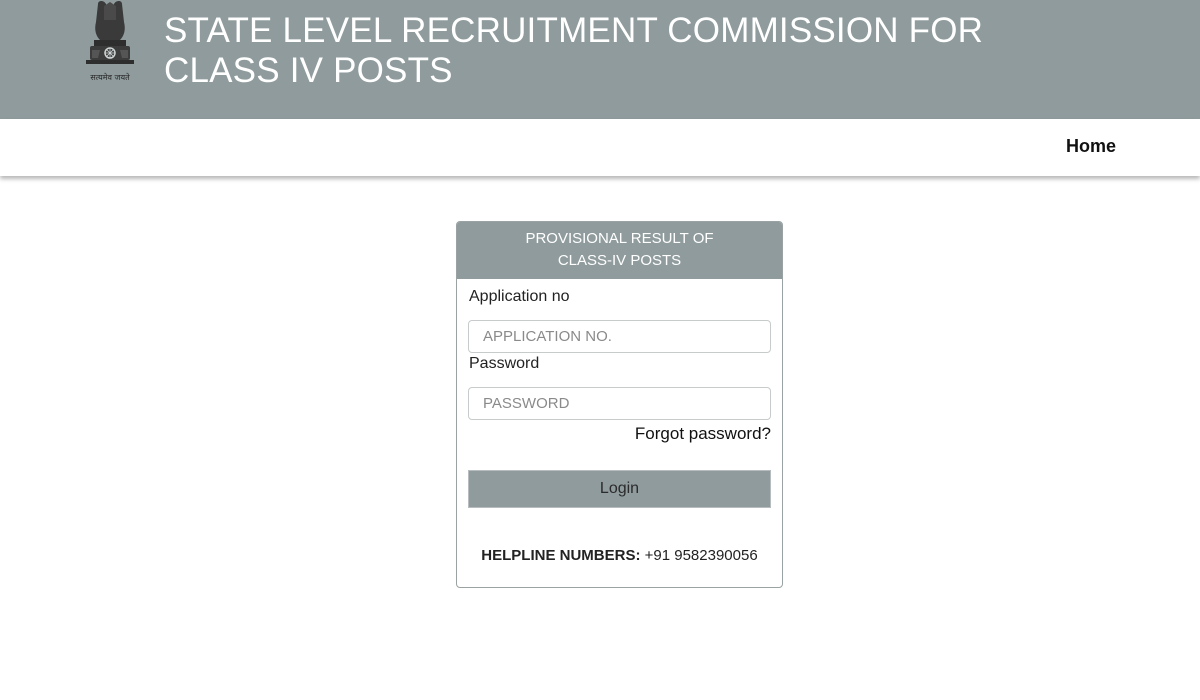  What do you see at coordinates (504, 363) in the screenshot?
I see `password-label: Password` at bounding box center [504, 363].